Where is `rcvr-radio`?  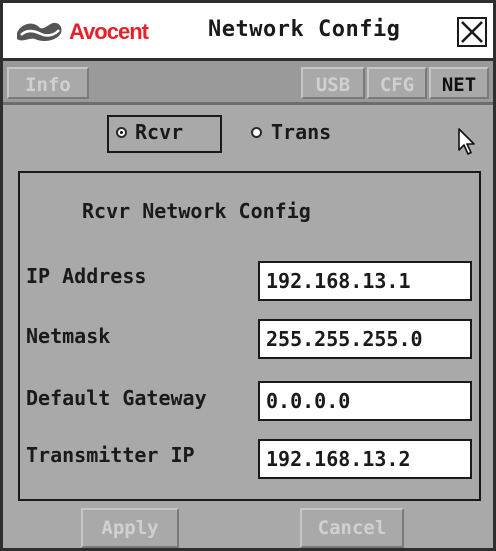
rcvr-radio is located at coordinates (121, 132).